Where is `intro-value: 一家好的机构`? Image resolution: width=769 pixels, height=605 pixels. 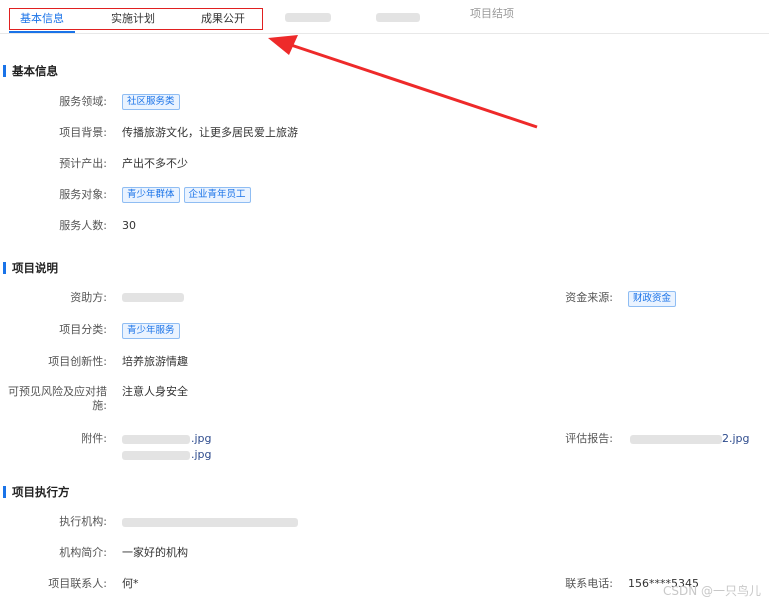
intro-value: 一家好的机构 is located at coordinates (155, 552).